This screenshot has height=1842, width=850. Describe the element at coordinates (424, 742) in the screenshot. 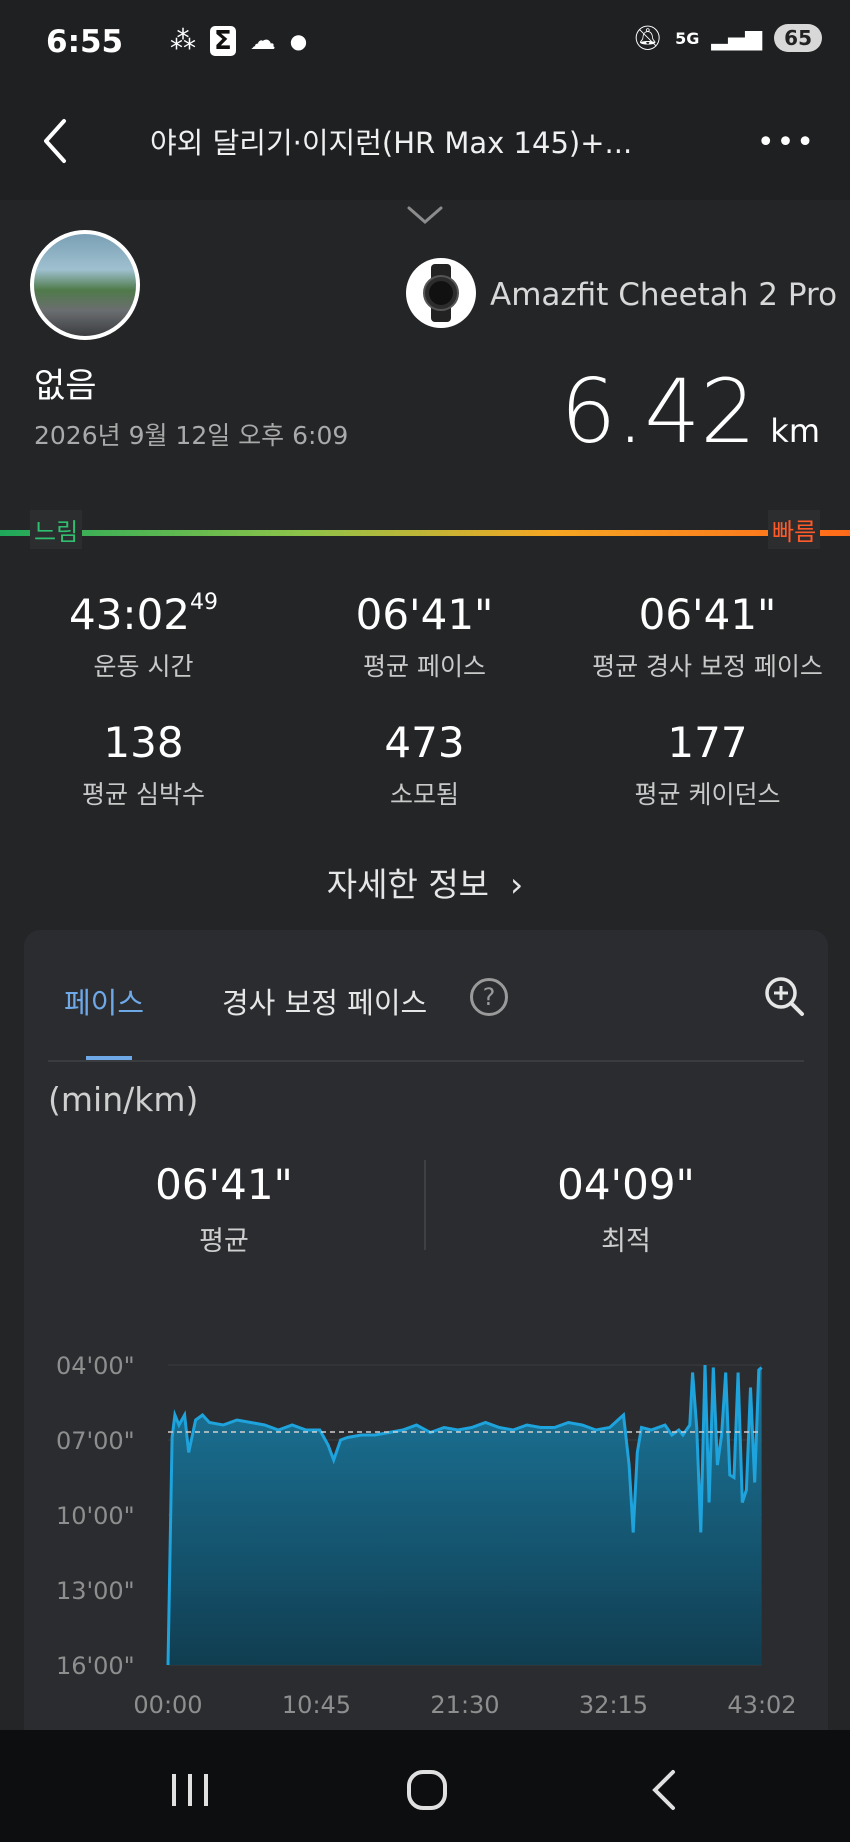

I see `stat-value: 473` at that location.